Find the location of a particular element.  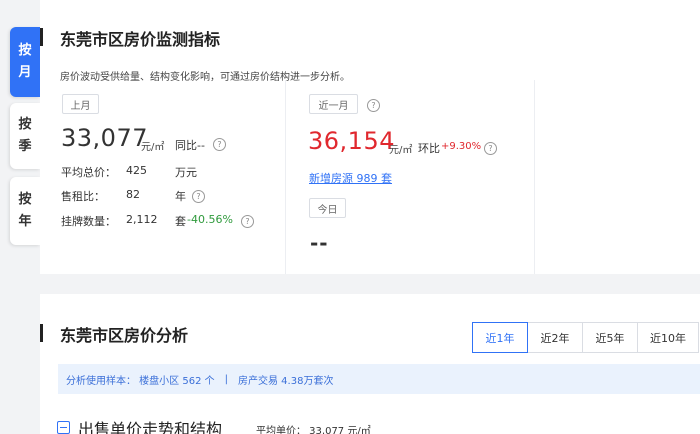

sample-notice: 分析使用样本： 楼盘小区 562 个 | 房产交易 4.38万套次 is located at coordinates (379, 379).